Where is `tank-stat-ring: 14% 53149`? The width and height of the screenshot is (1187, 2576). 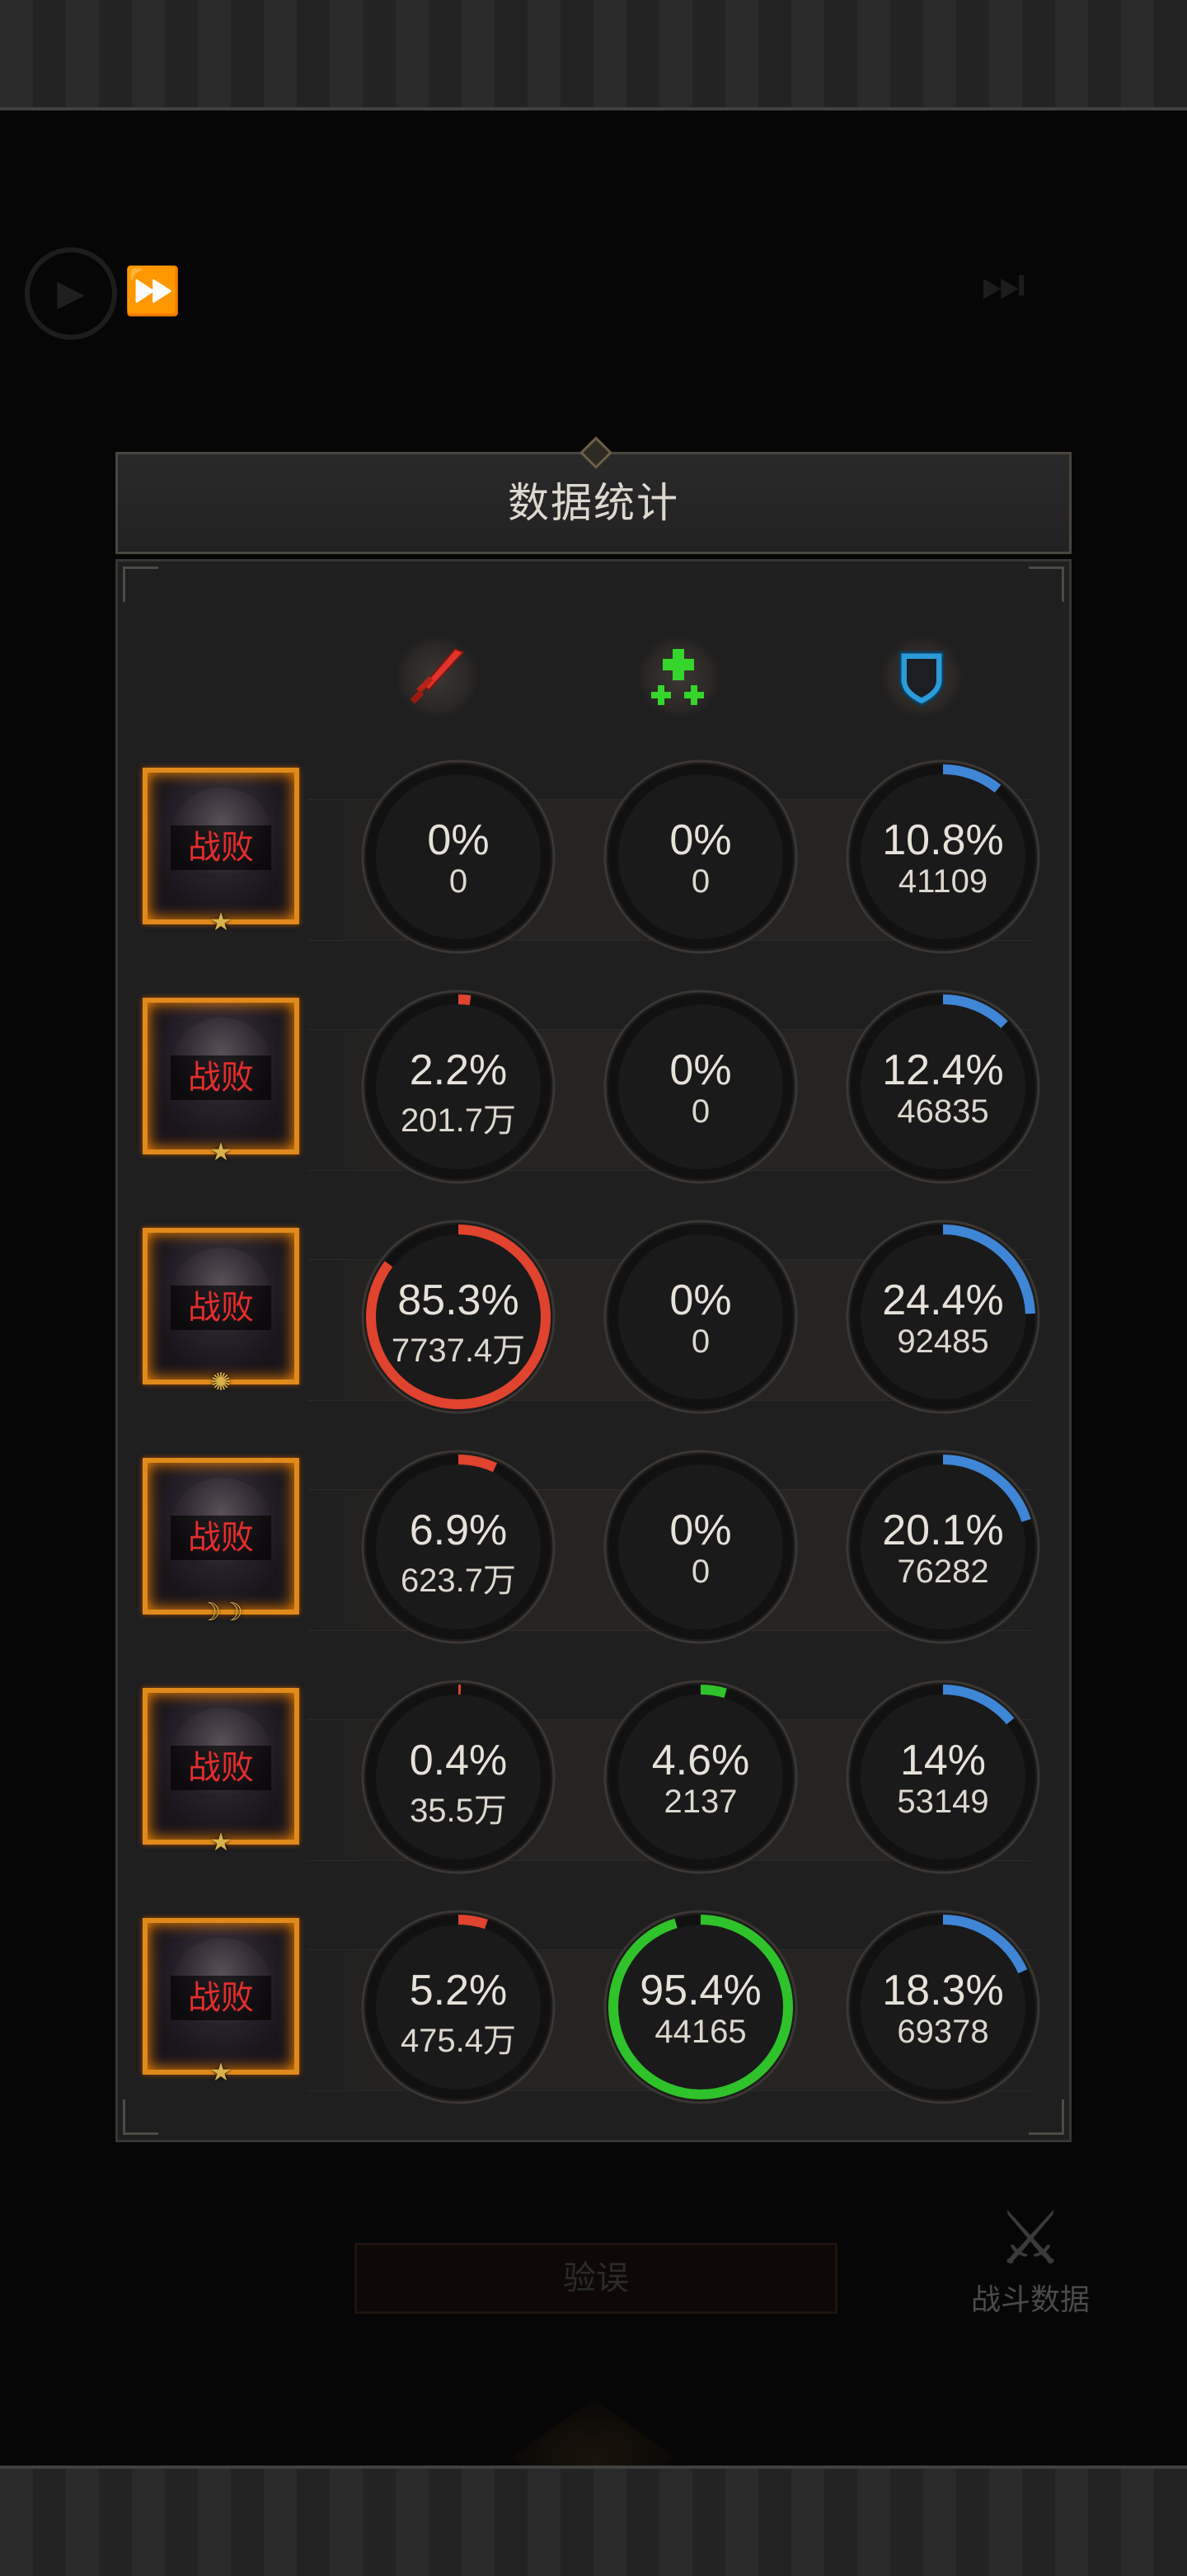 tank-stat-ring: 14% 53149 is located at coordinates (943, 1777).